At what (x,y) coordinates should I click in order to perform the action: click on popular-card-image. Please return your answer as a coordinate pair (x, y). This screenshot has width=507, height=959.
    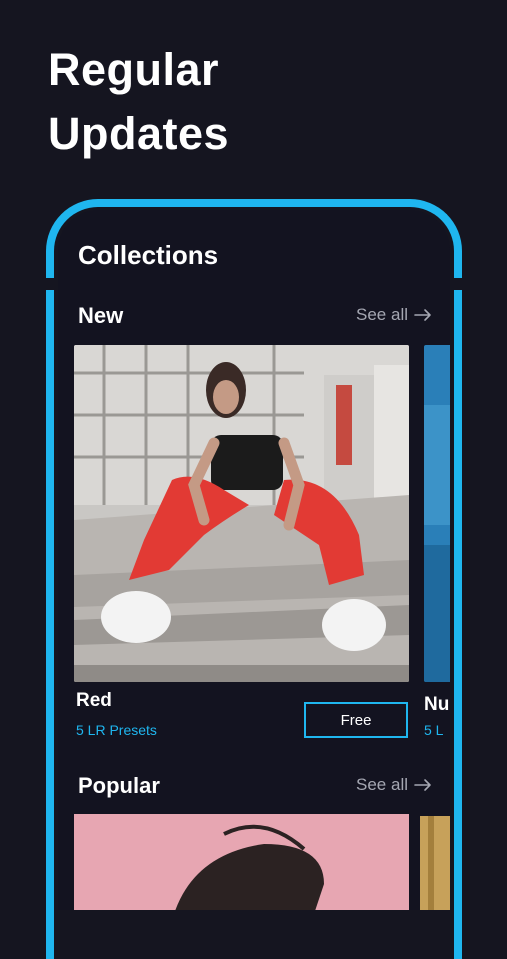
    Looking at the image, I should click on (241, 862).